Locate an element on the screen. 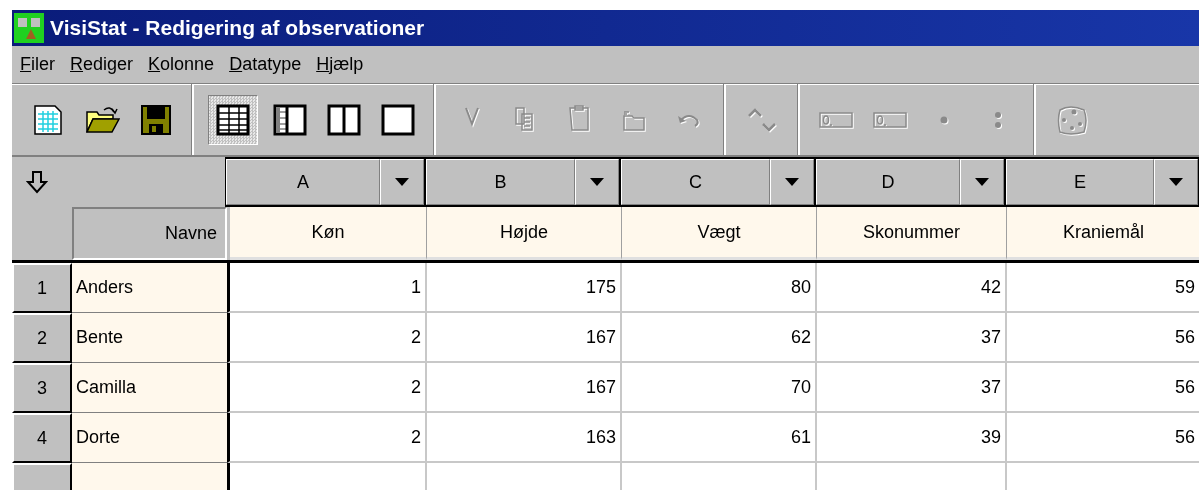  column-letter: B is located at coordinates (500, 182).